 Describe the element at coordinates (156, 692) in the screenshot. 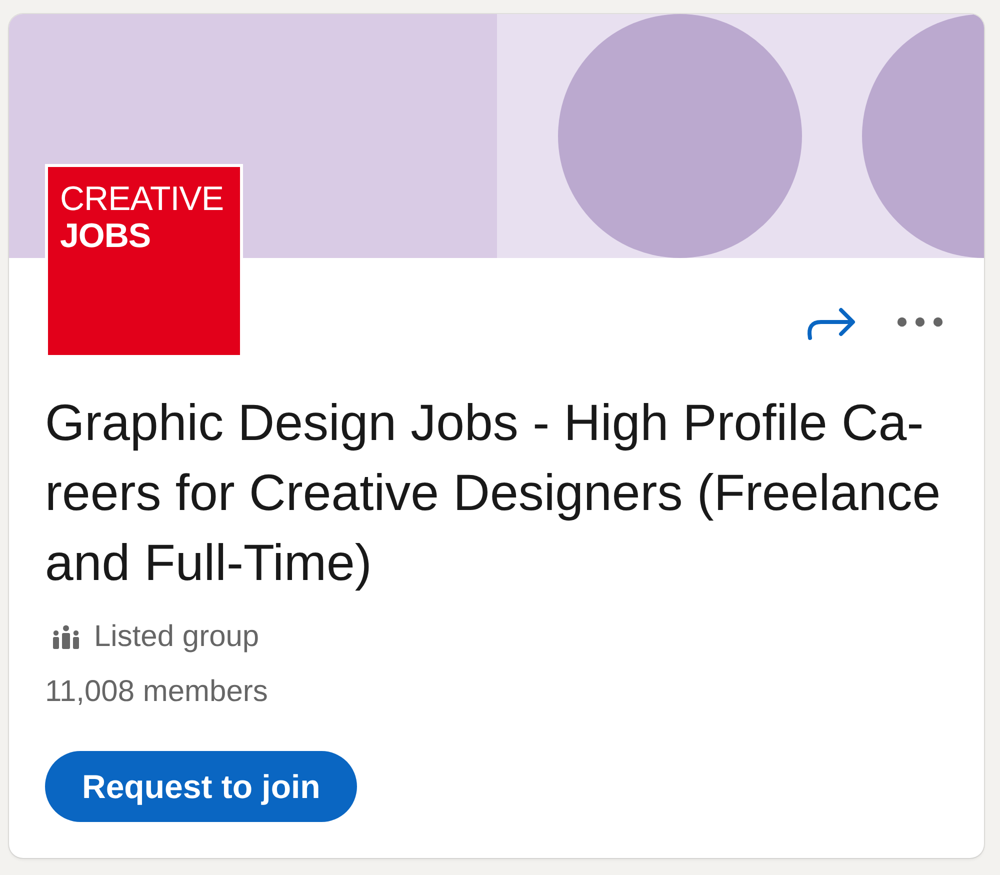

I see `member-count: 11,008 members` at that location.